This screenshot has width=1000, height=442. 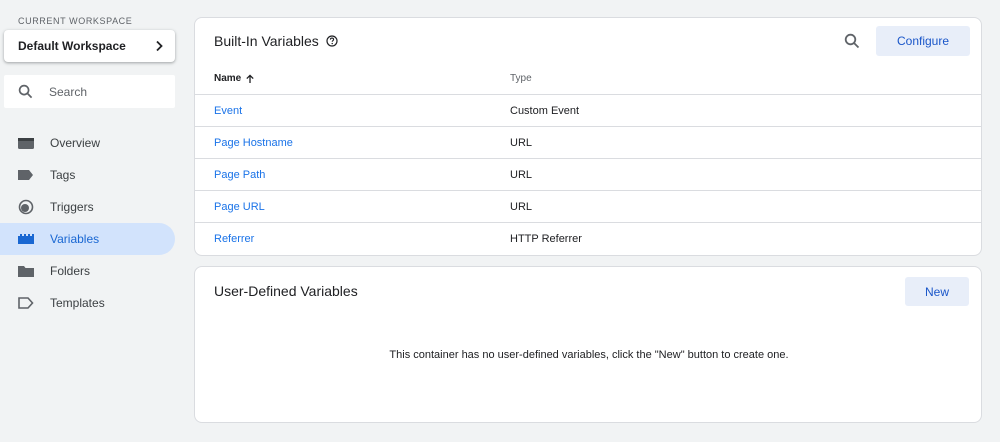 I want to click on sidebar-nav: Overview Tags Triggers Variables Folders, so click(x=87, y=223).